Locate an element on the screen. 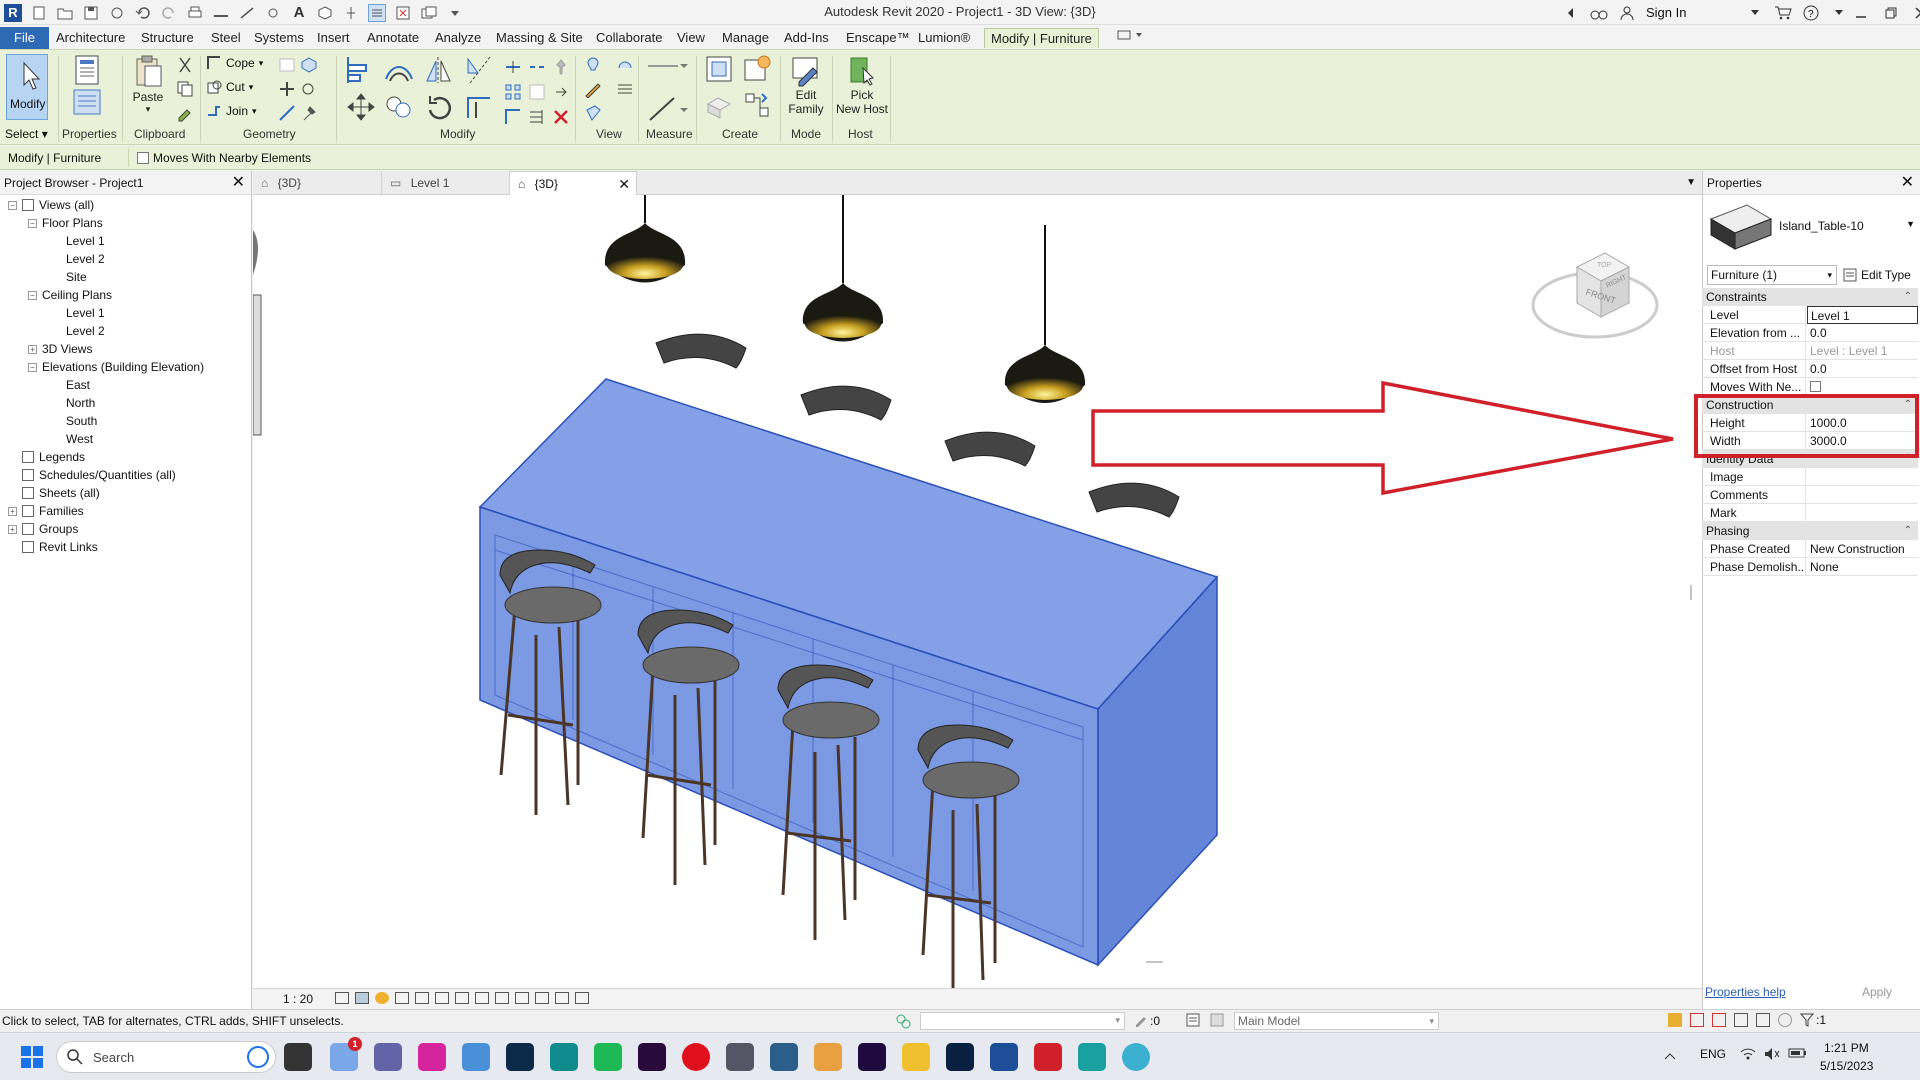 The width and height of the screenshot is (1920, 1080). hide-in-view-icon is located at coordinates (593, 65).